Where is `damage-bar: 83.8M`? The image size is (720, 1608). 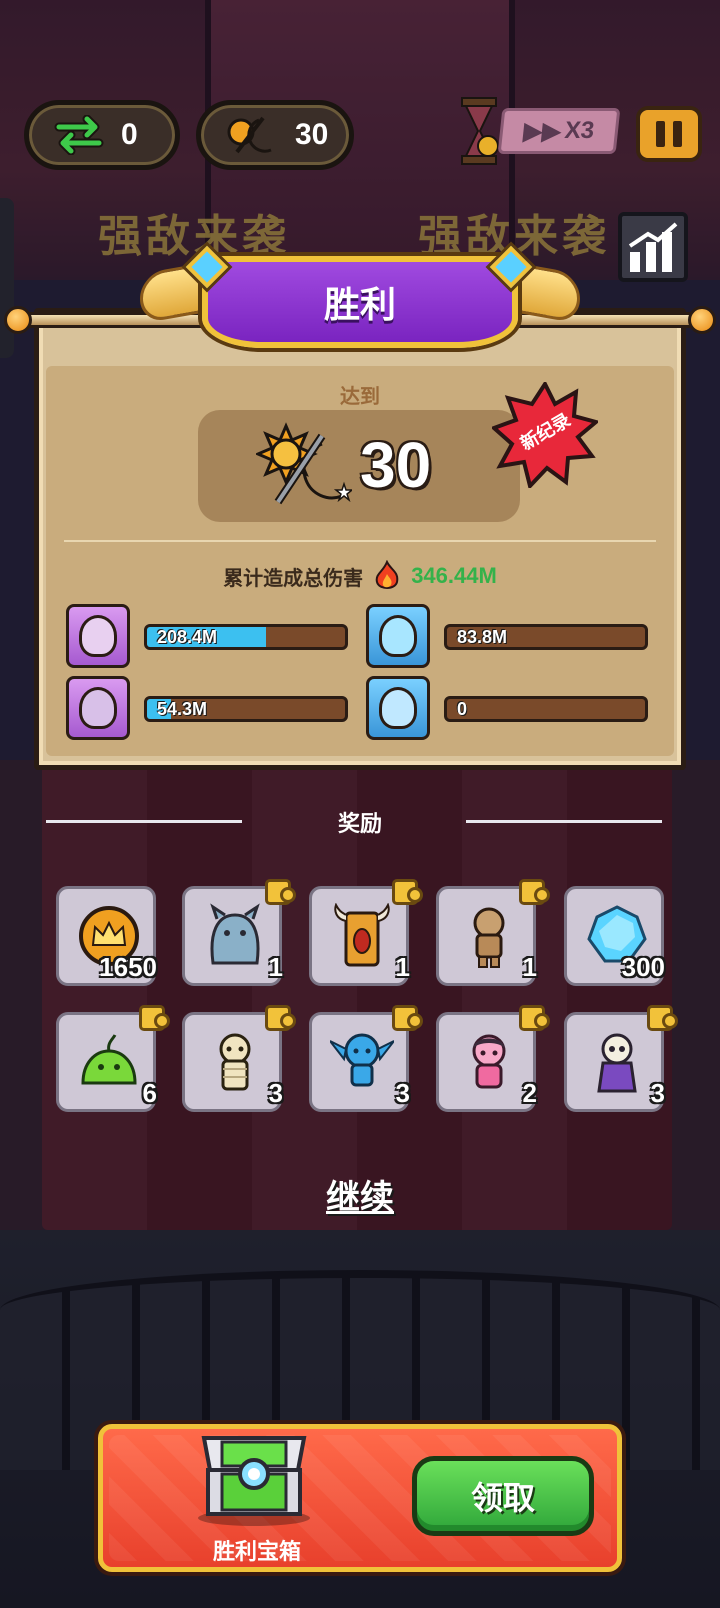
damage-bar: 83.8M is located at coordinates (546, 637).